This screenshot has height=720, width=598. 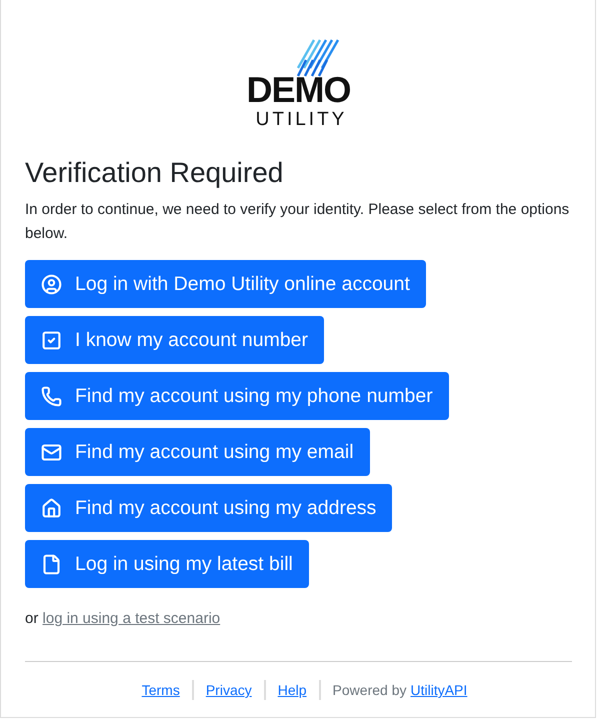 I want to click on option-button: Log in with Demo Utility online account, so click(x=225, y=284).